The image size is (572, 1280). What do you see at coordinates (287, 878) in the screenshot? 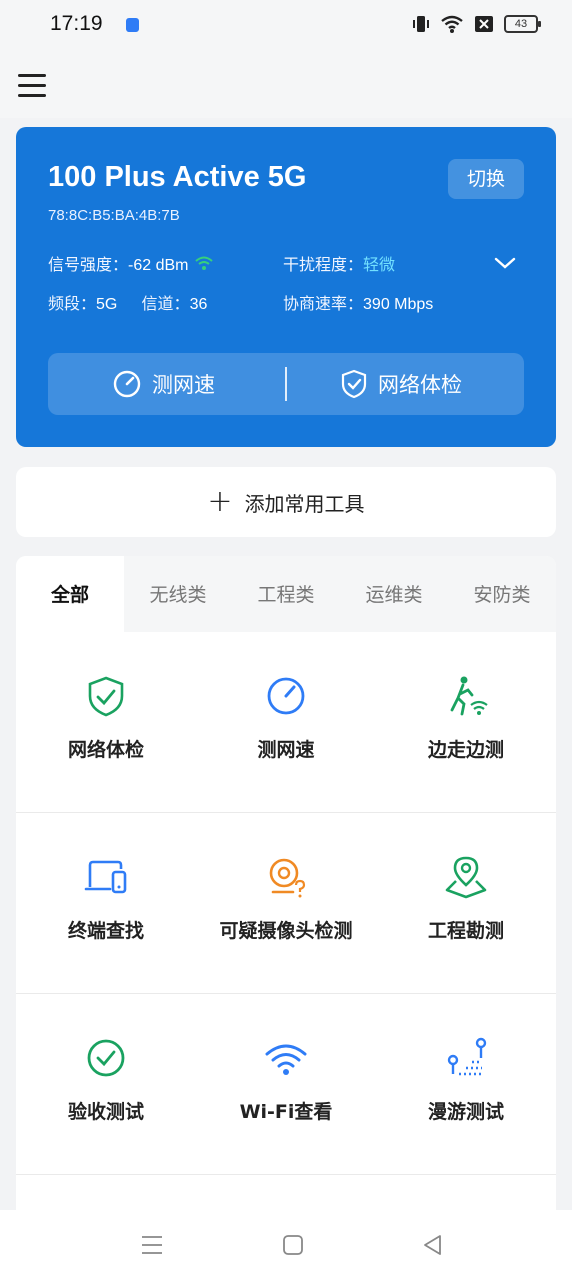
I see `camera-question-icon` at bounding box center [287, 878].